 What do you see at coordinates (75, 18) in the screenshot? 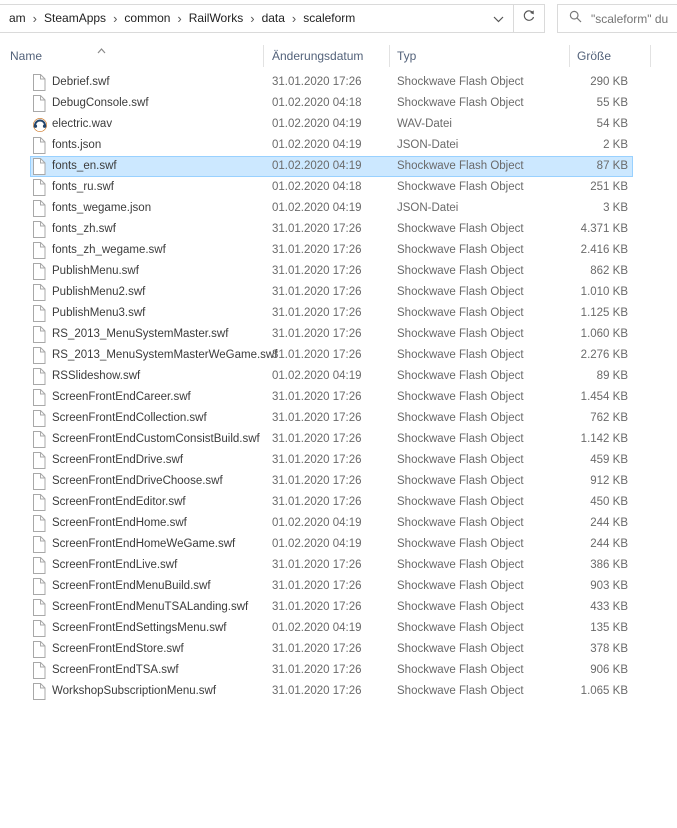
I see `breadcrumb-item: SteamApps` at bounding box center [75, 18].